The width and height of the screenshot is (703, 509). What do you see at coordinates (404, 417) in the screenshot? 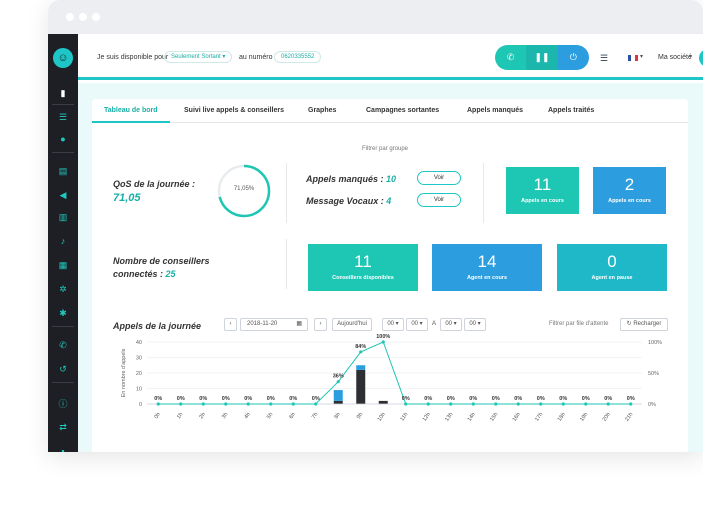
I see `x-tick-label: 11h` at bounding box center [404, 417].